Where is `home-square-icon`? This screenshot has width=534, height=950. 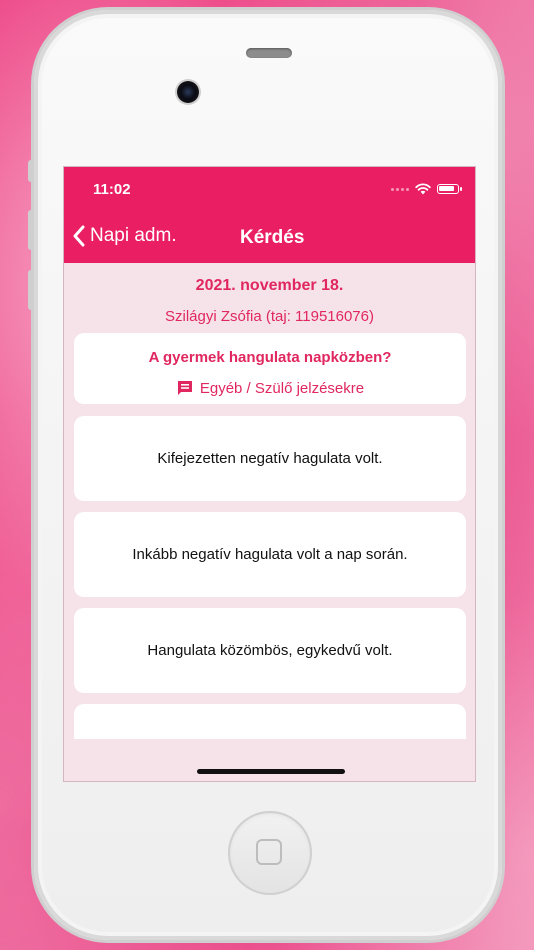 home-square-icon is located at coordinates (269, 852).